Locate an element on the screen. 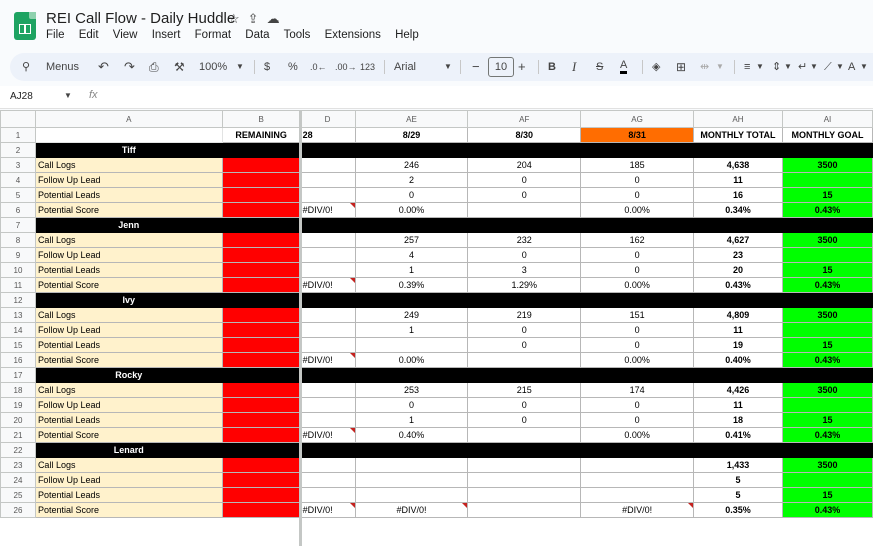 This screenshot has width=873, height=546. cell: 246 is located at coordinates (411, 165).